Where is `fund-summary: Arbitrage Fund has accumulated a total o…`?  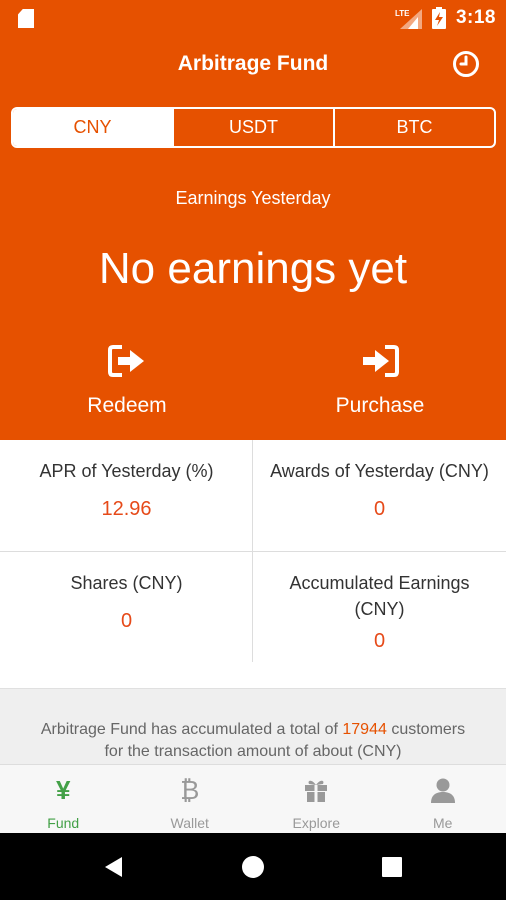 fund-summary: Arbitrage Fund has accumulated a total o… is located at coordinates (253, 726).